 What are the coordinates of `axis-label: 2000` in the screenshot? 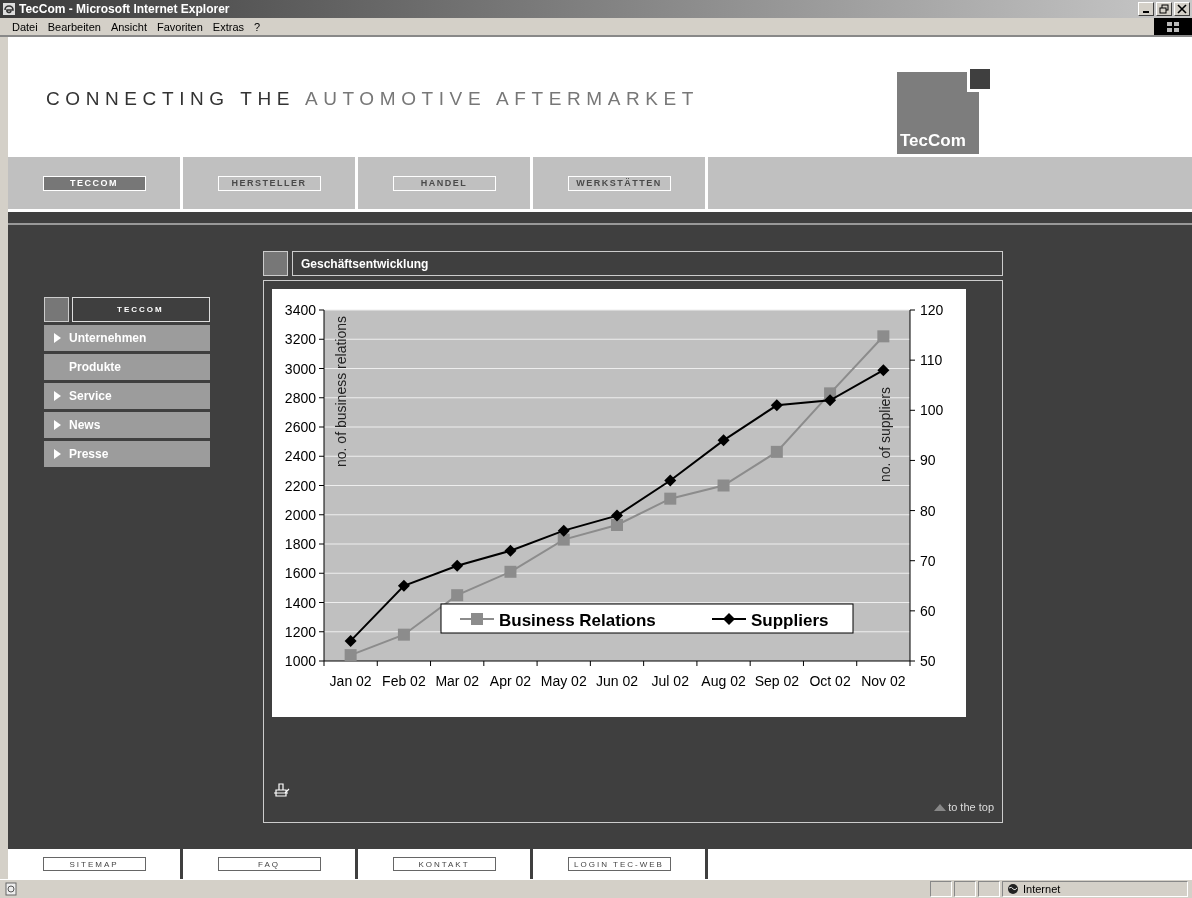 It's located at (300, 514).